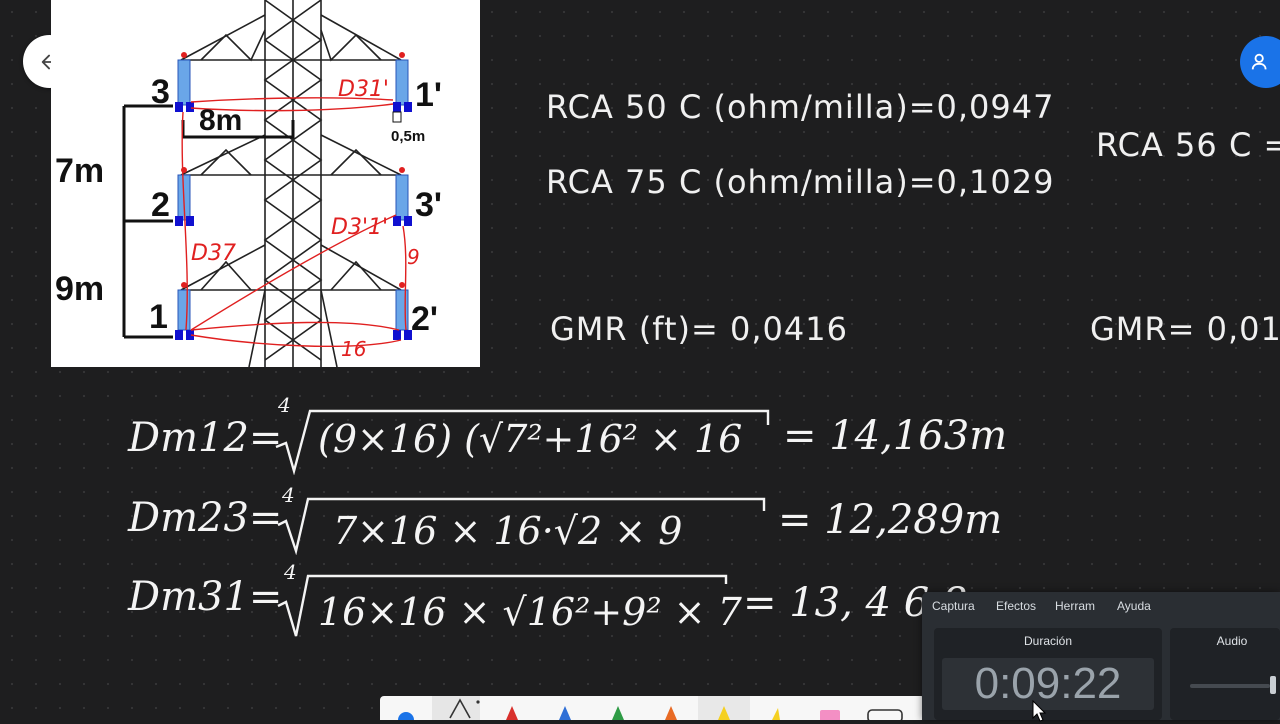  Describe the element at coordinates (776, 714) in the screenshot. I see `yellow-marker-icon` at that location.